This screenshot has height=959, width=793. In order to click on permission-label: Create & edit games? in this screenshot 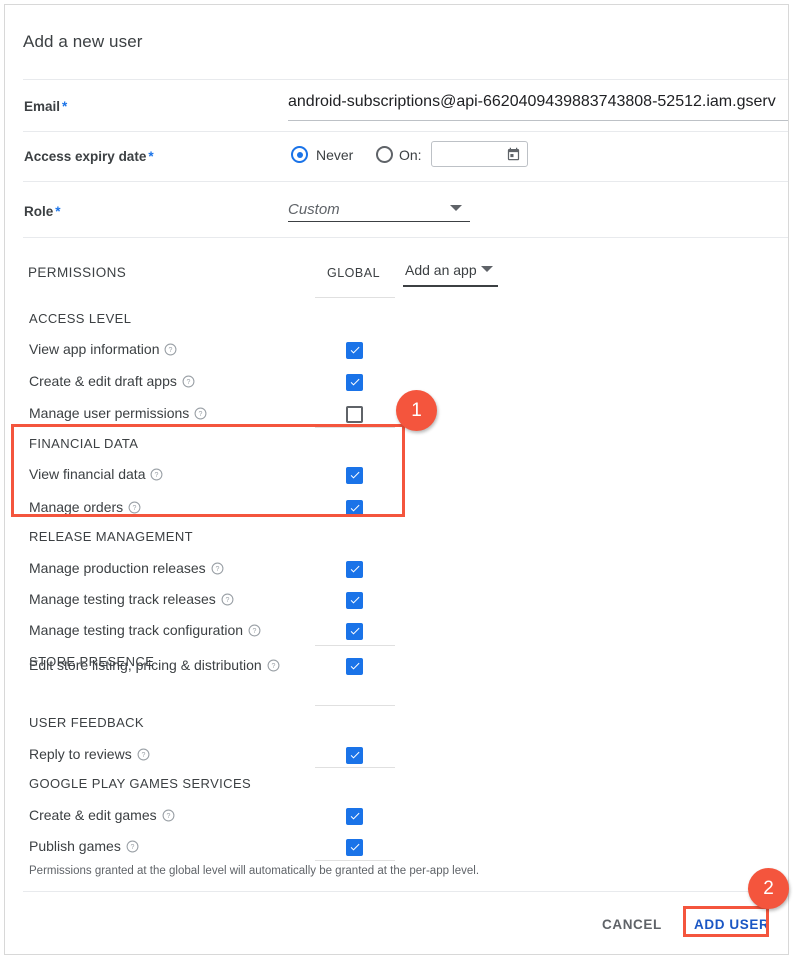, I will do `click(102, 815)`.